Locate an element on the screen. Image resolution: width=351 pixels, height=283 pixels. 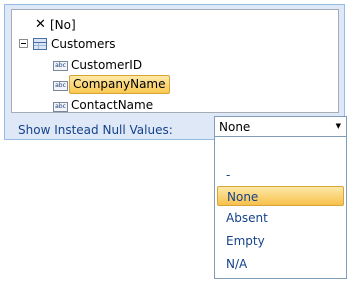
tree-item-no: [No] is located at coordinates (63, 25).